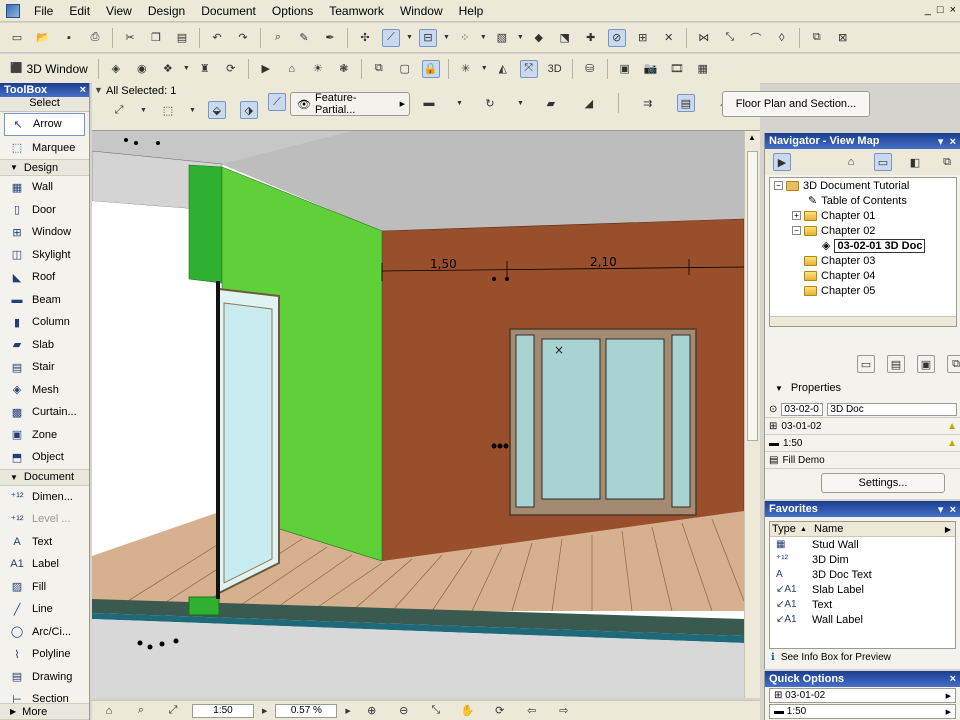  What do you see at coordinates (947, 162) in the screenshot?
I see `publisher-tab-icon: ⧉` at bounding box center [947, 162].